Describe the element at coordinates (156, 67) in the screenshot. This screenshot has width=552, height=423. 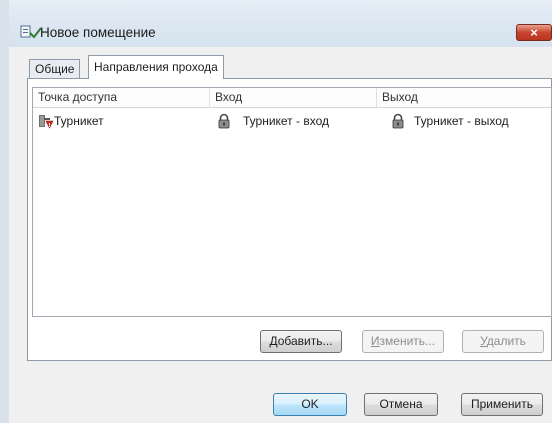
I see `tab-passage-directions: Направления прохода` at that location.